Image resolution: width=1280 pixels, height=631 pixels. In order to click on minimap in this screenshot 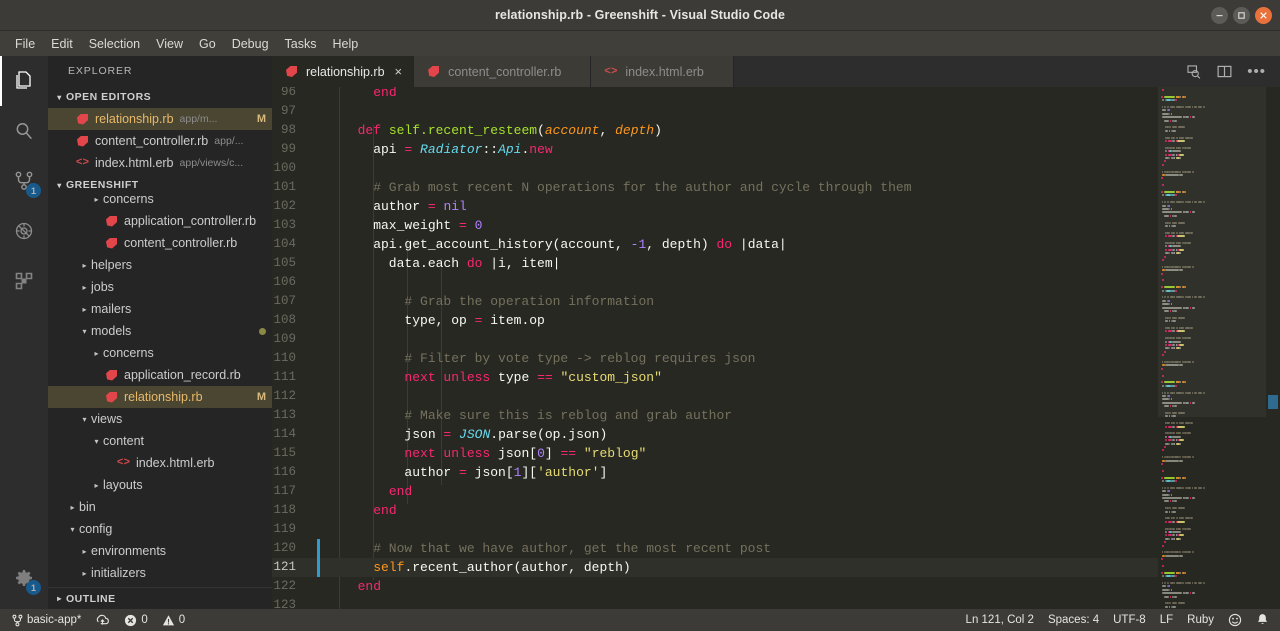, I will do `click(1212, 348)`.